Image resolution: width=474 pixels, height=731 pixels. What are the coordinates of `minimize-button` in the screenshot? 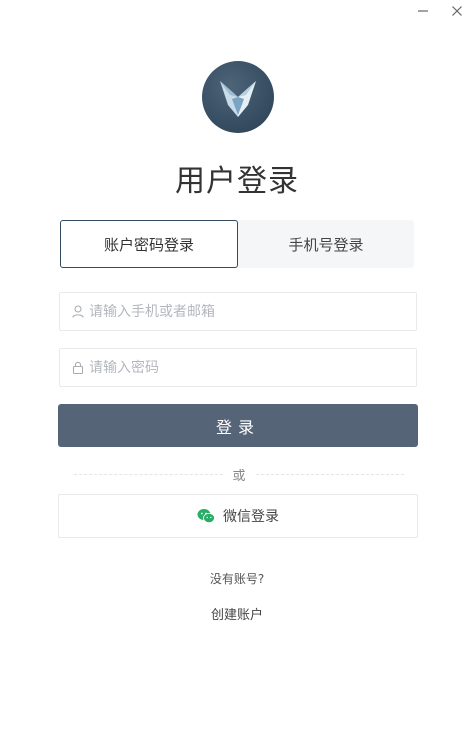 It's located at (423, 11).